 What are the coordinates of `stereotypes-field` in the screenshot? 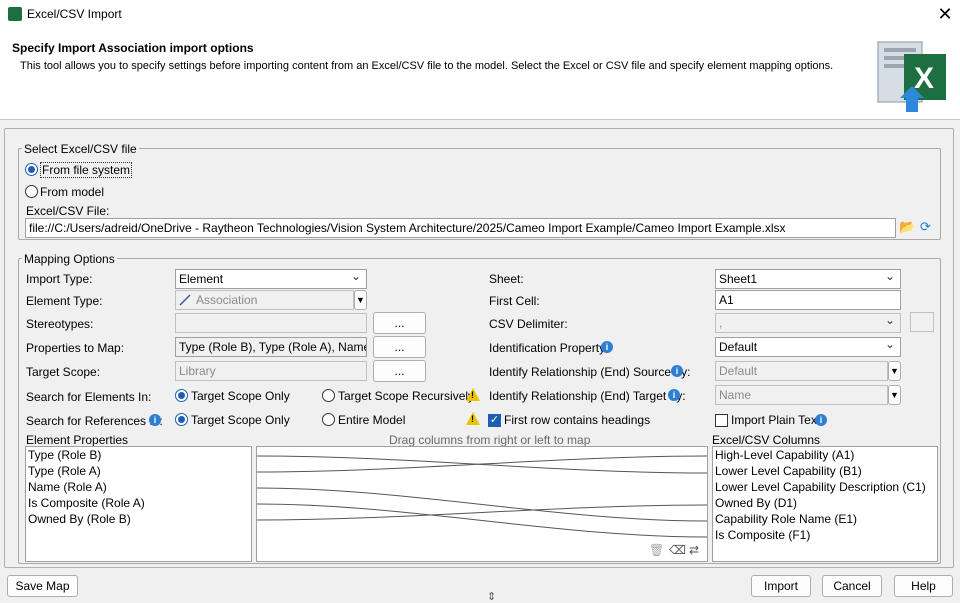 It's located at (271, 323).